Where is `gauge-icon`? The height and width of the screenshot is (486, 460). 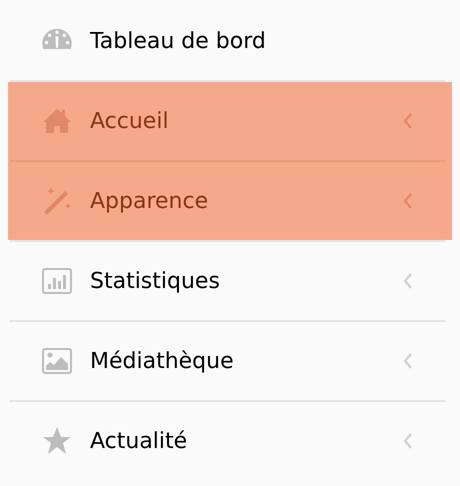
gauge-icon is located at coordinates (57, 39).